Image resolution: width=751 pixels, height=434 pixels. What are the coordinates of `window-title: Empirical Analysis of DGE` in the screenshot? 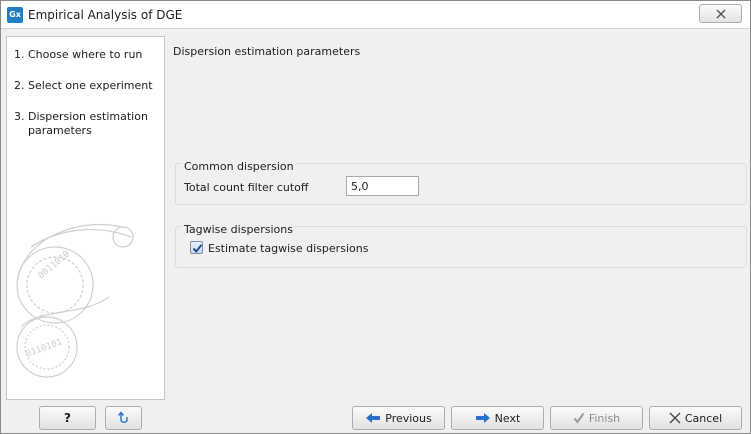 It's located at (105, 15).